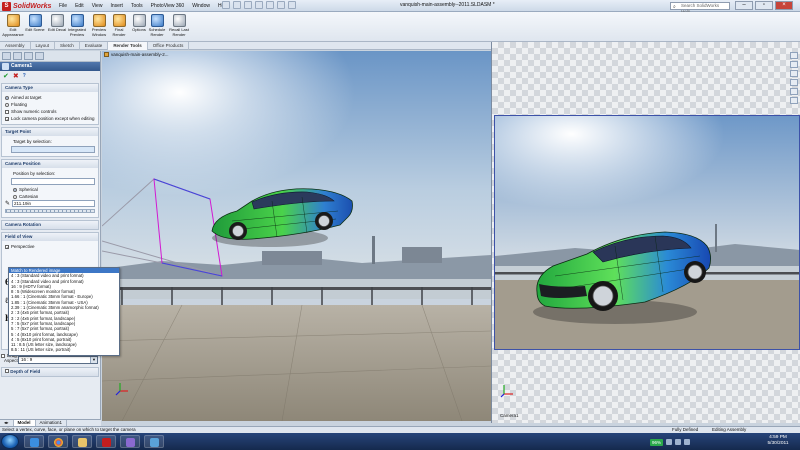 Image resolution: width=800 pixels, height=450 pixels. I want to click on radio-unselected-icon, so click(7, 104).